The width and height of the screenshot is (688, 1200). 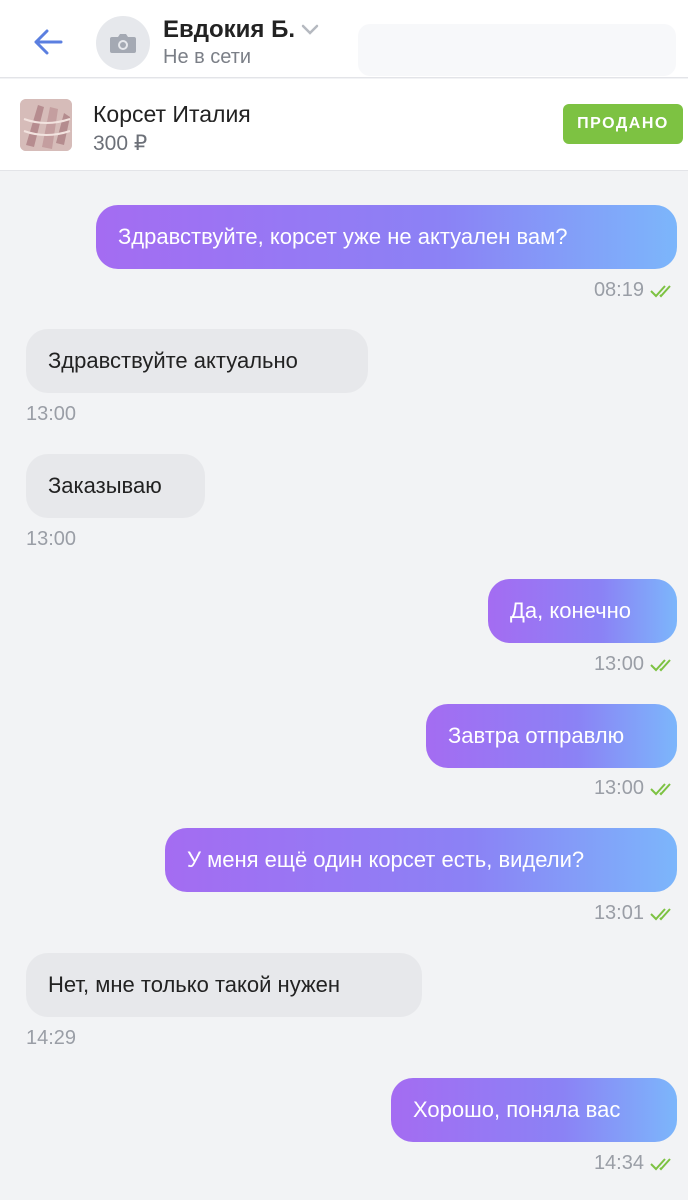 I want to click on message-time: 08:19, so click(x=635, y=290).